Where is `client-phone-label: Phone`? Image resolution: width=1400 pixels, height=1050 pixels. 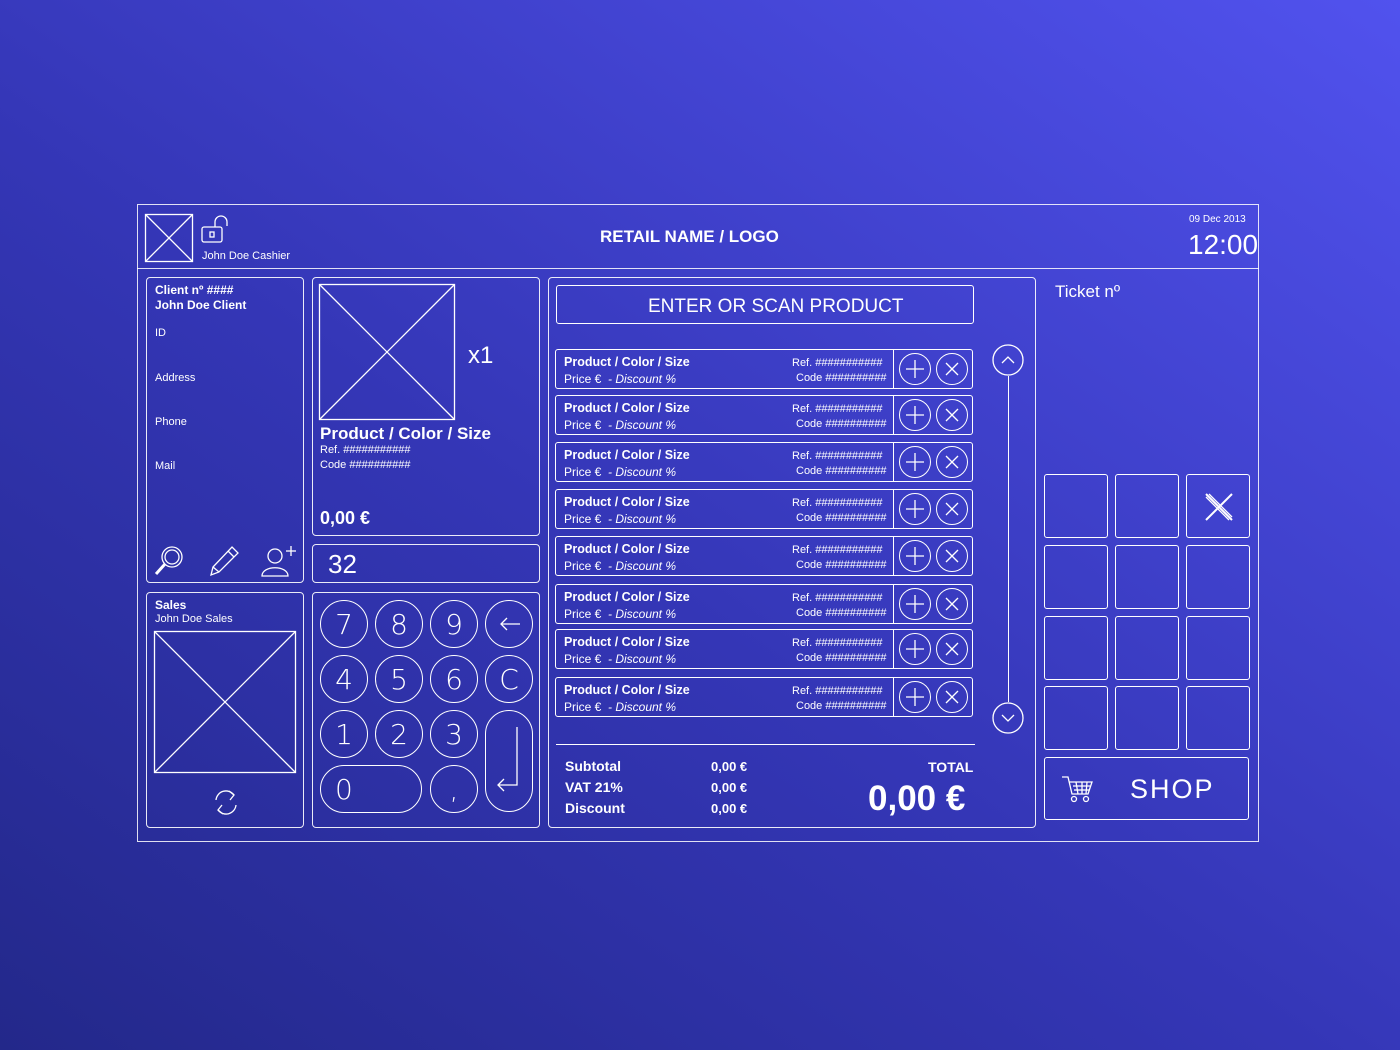
client-phone-label: Phone is located at coordinates (171, 422).